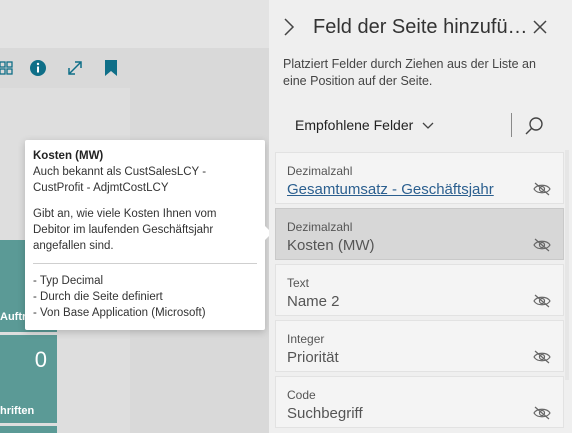 The width and height of the screenshot is (572, 433). What do you see at coordinates (125, 214) in the screenshot?
I see `tooltip-desc-line: Gibt an, wie viele Kosten Ihnen vom` at bounding box center [125, 214].